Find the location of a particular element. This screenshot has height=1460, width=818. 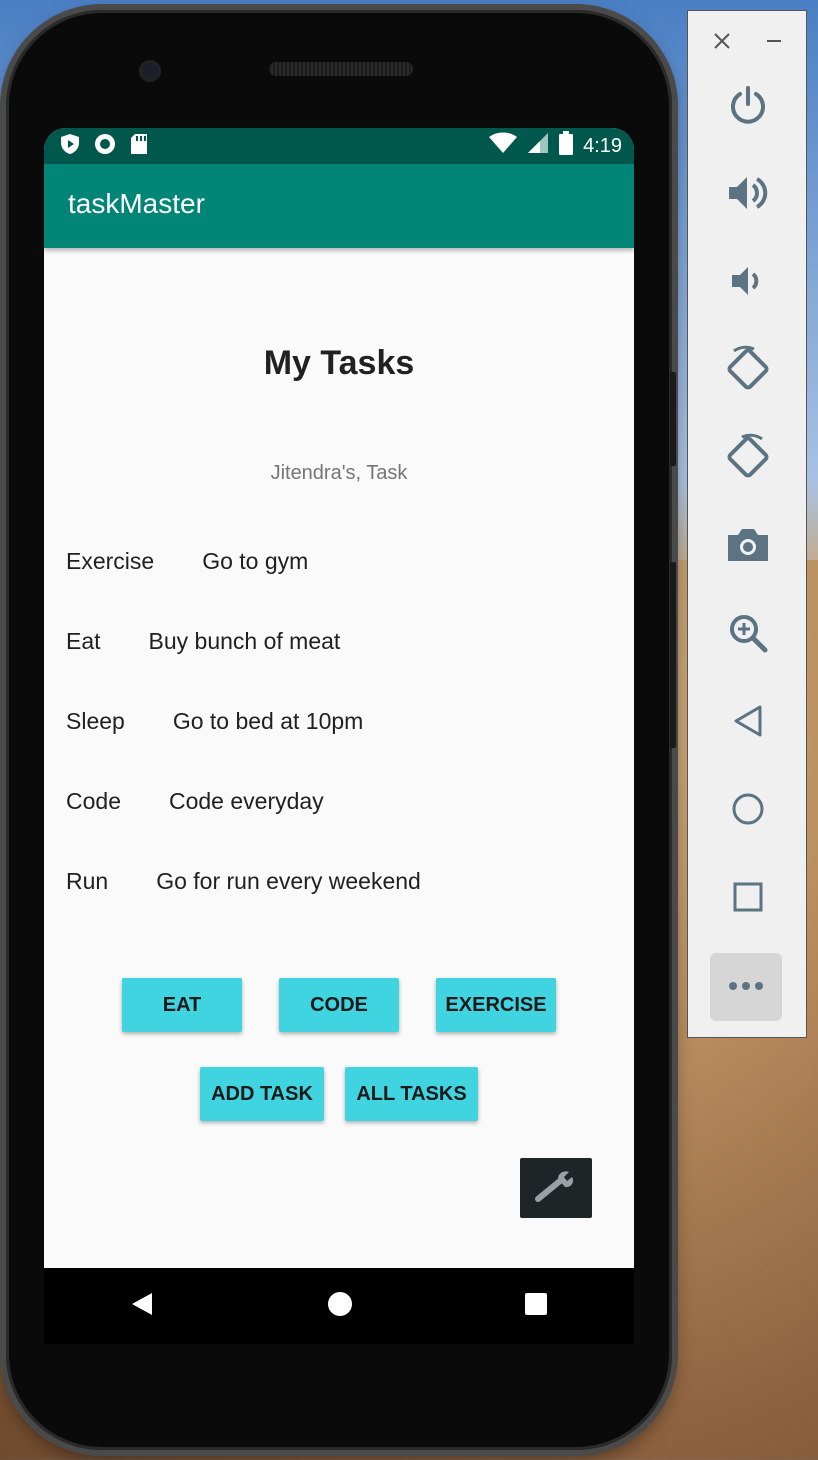

all-tasks-button: ALL TASKS is located at coordinates (411, 1094).